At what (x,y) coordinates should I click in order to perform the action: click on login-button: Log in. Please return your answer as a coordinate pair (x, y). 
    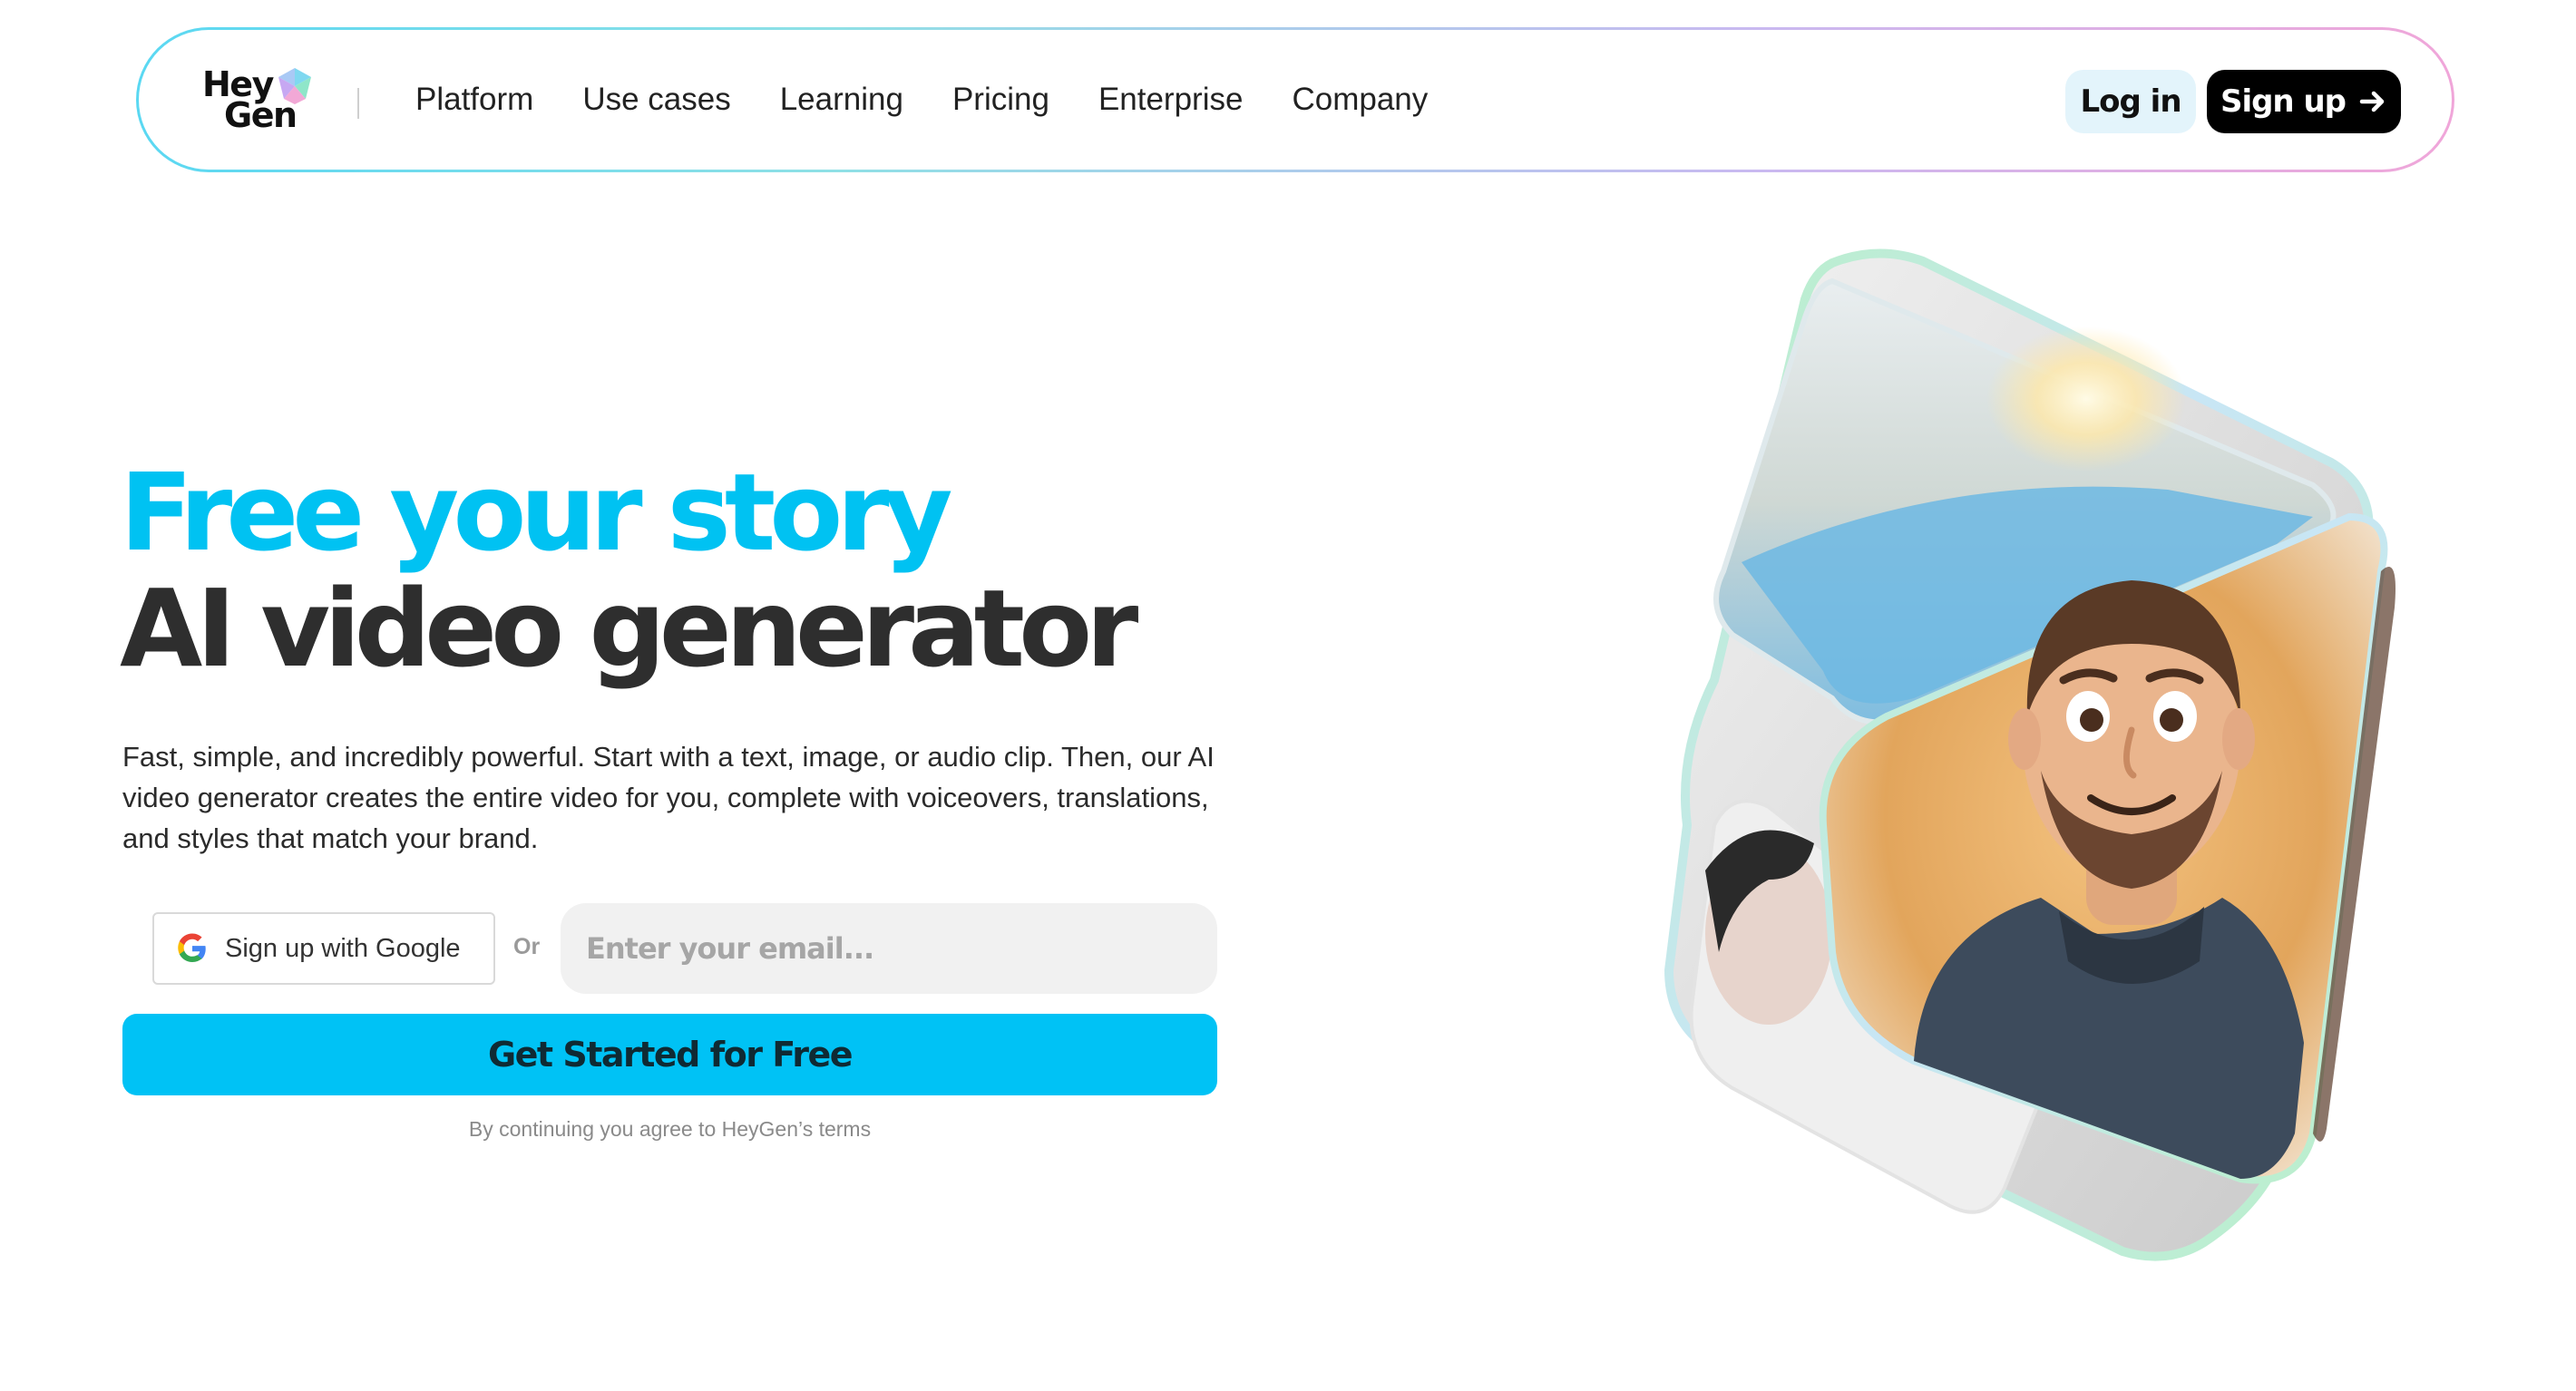
    Looking at the image, I should click on (2130, 101).